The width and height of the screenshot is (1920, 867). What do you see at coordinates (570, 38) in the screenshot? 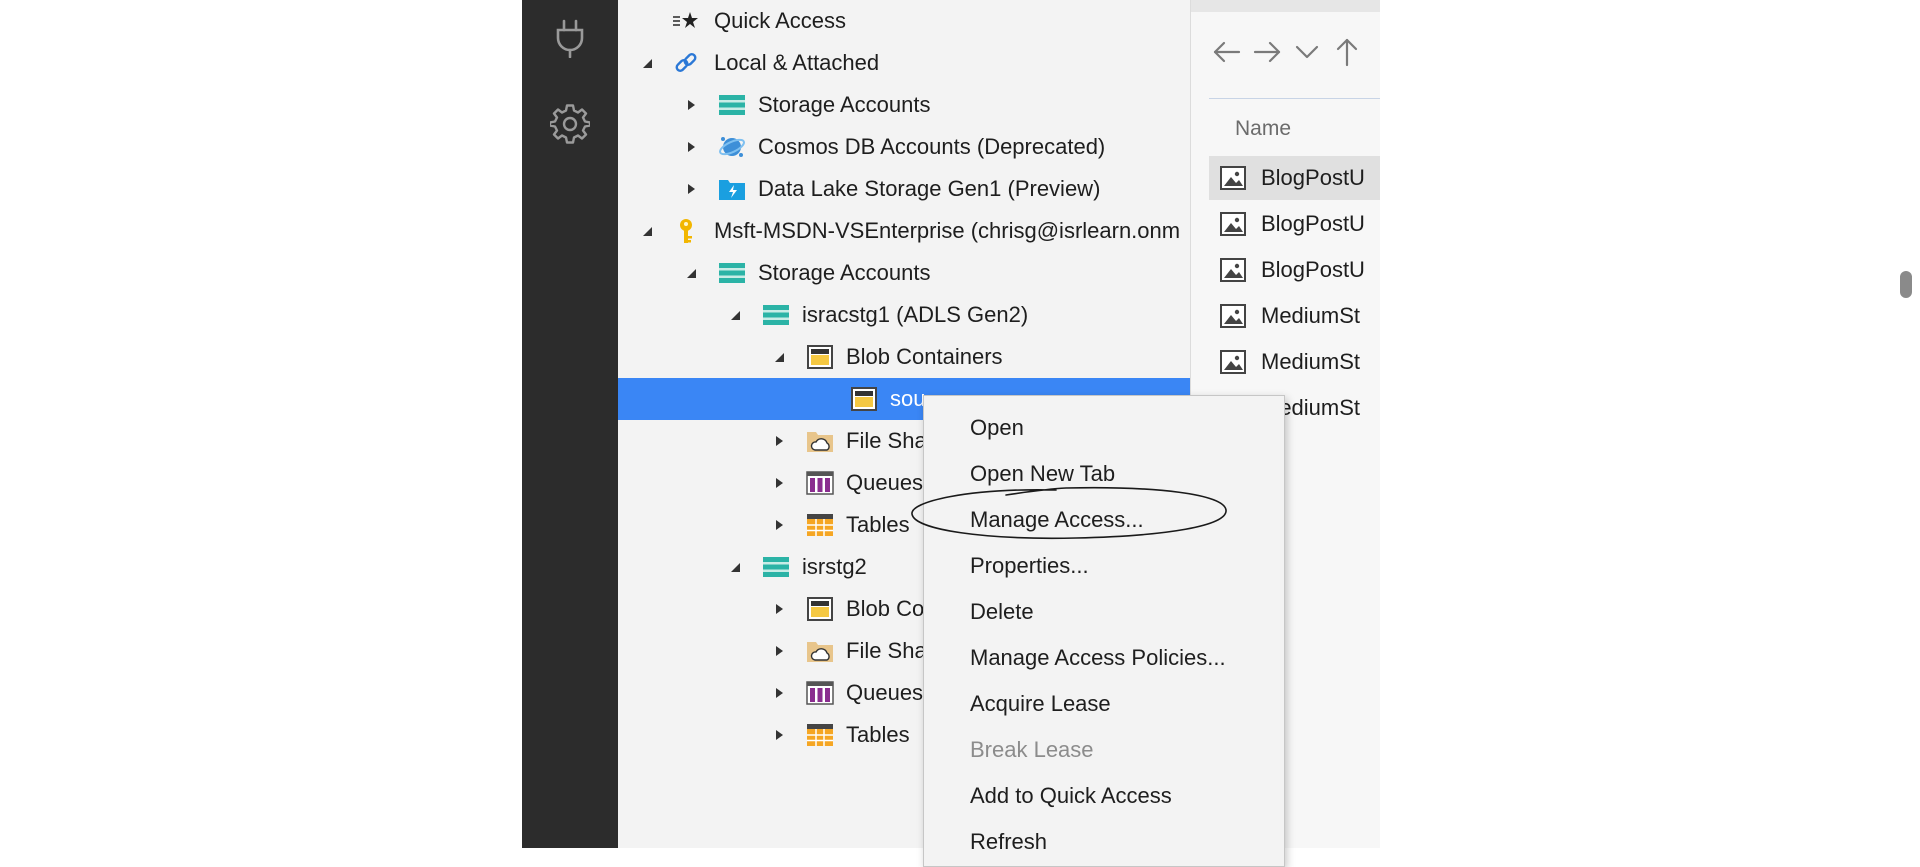
I see `plug-icon` at bounding box center [570, 38].